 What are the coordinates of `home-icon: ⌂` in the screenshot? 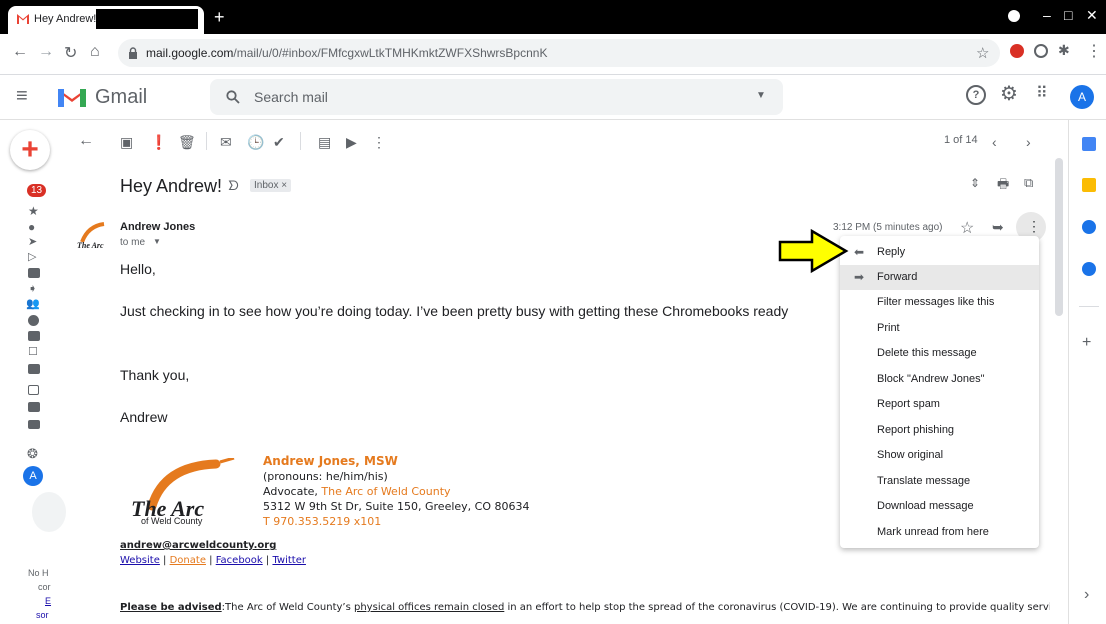 It's located at (95, 52).